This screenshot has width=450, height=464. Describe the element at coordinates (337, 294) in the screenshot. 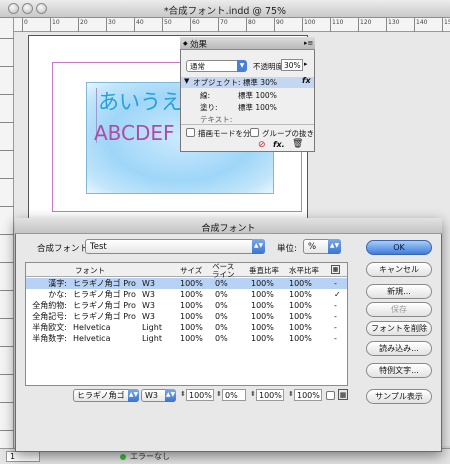

I see `cell-mark: ✓` at that location.